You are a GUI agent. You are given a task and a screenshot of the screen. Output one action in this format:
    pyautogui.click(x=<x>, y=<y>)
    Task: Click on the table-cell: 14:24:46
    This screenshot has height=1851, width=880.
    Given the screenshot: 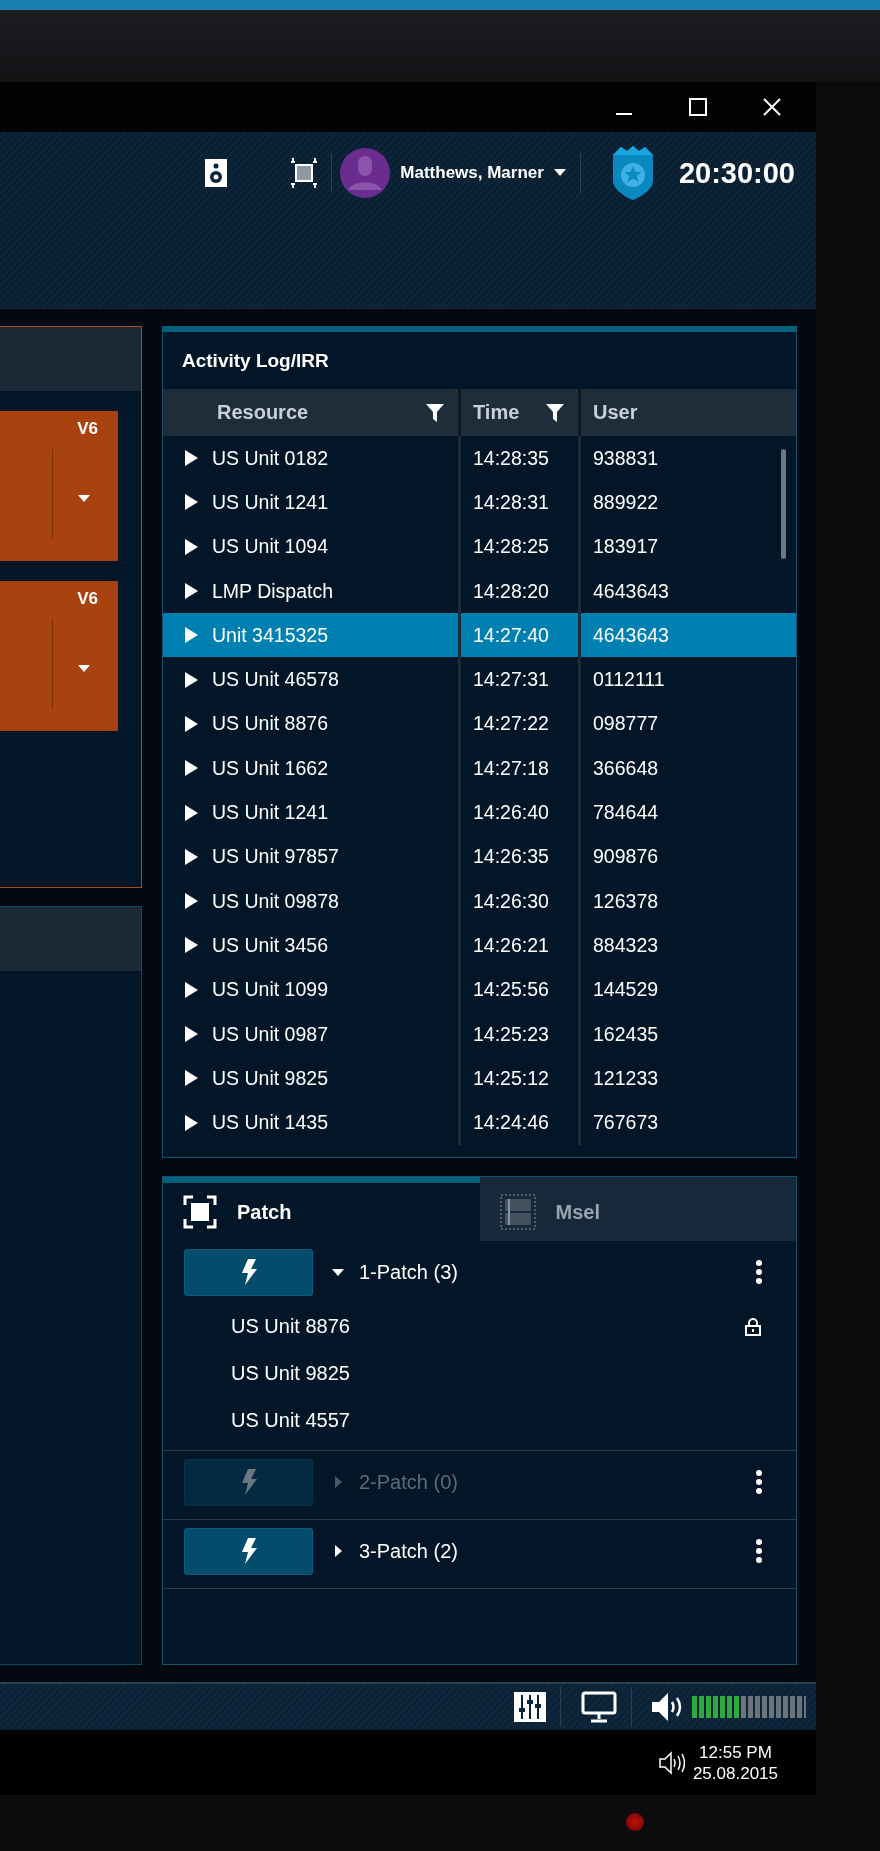 What is the action you would take?
    pyautogui.click(x=521, y=1122)
    